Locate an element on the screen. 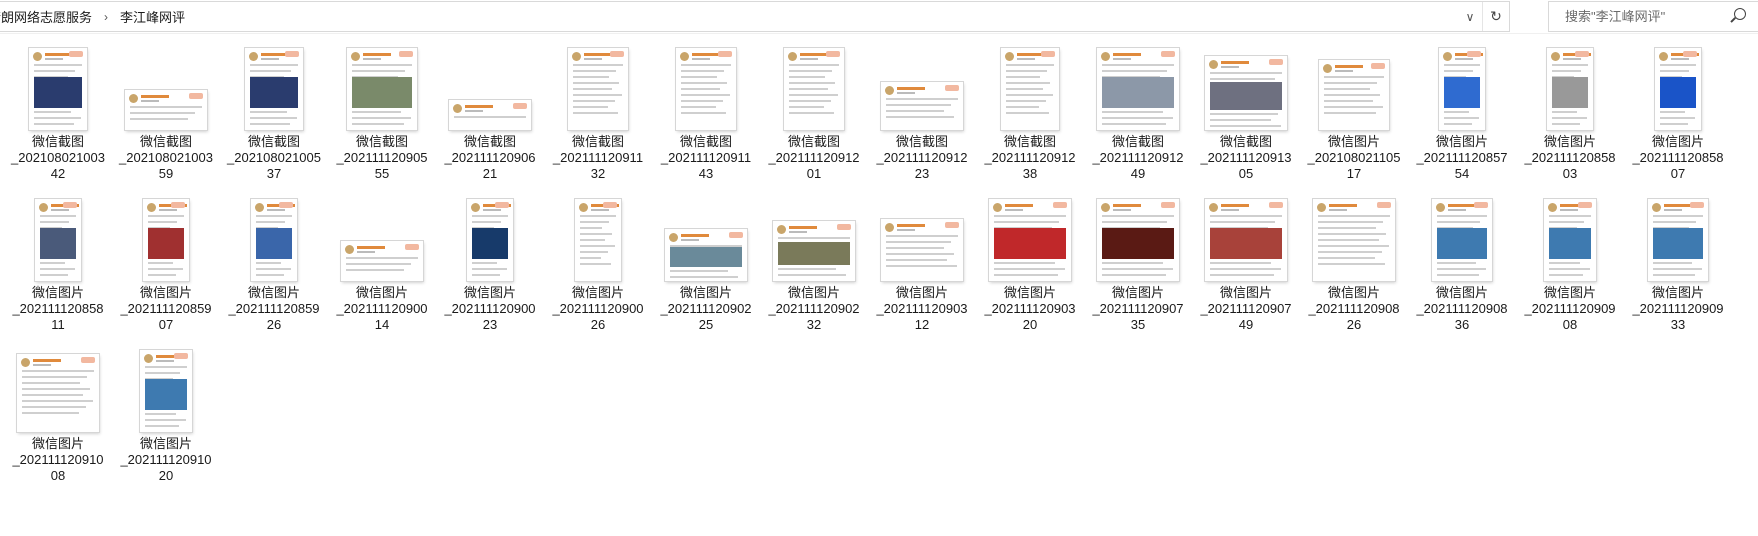 This screenshot has width=1758, height=536. file-name: 微信截图 _202111120905 55 is located at coordinates (382, 158).